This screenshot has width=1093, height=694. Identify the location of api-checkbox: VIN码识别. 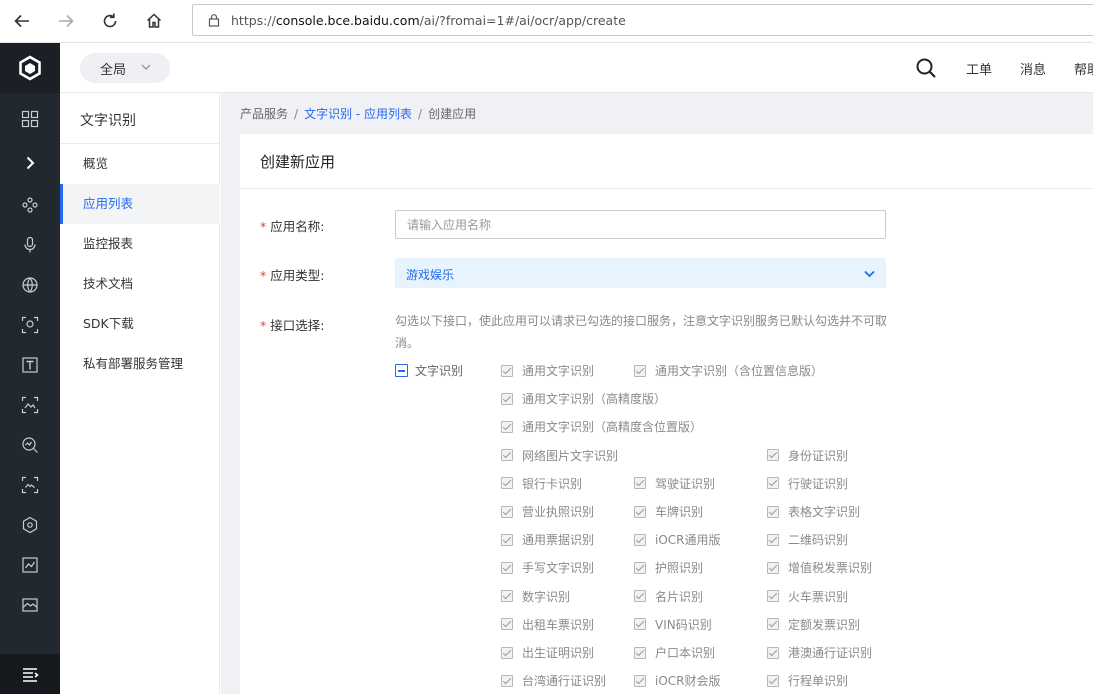
(673, 624).